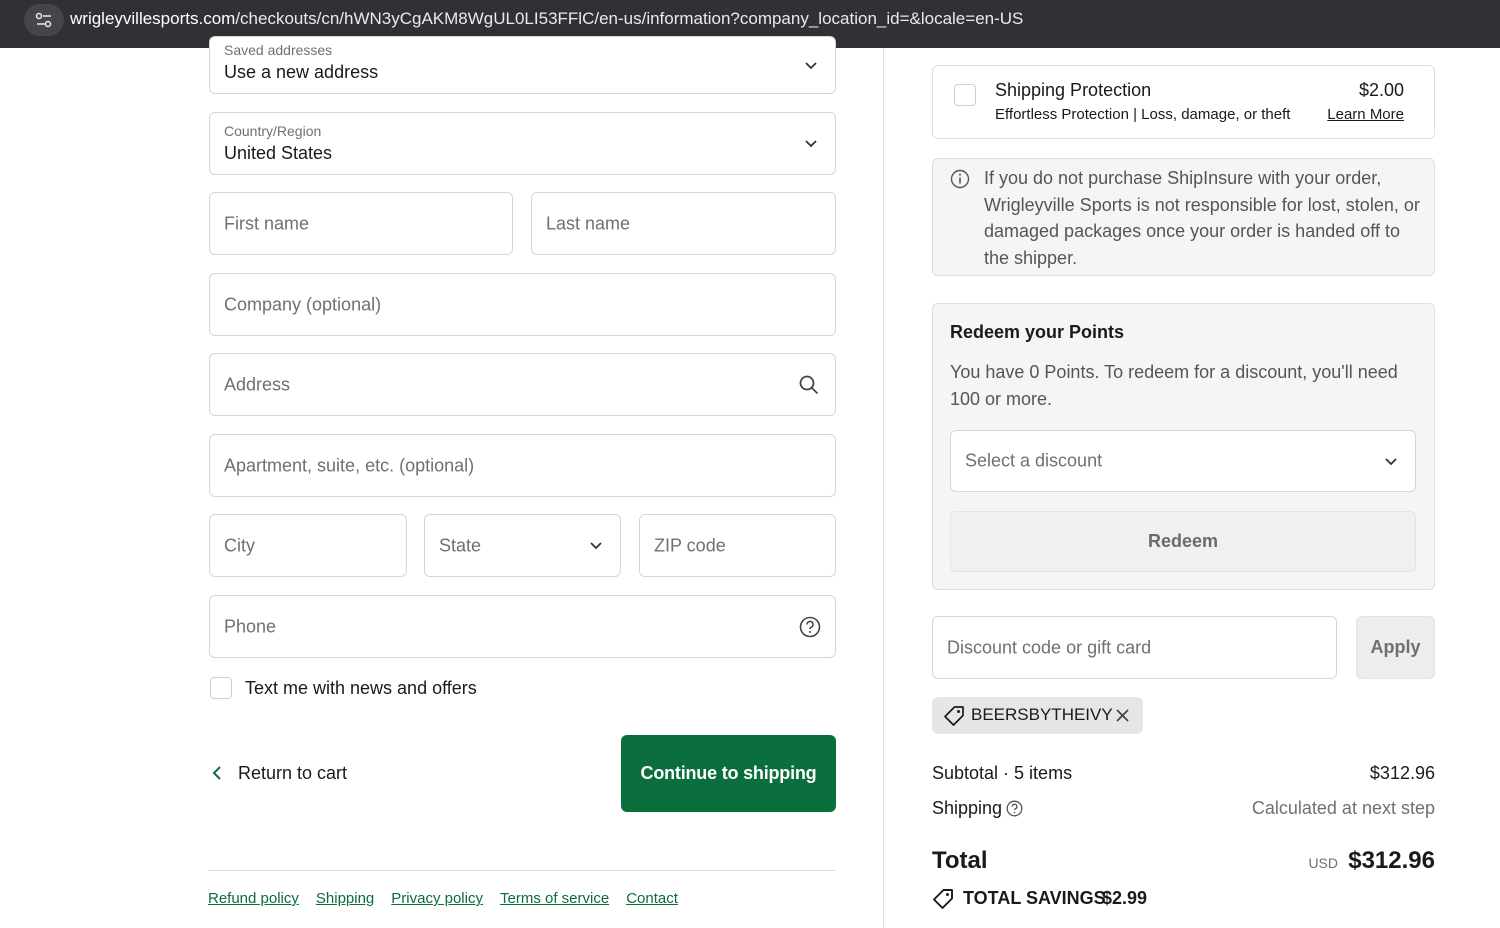 The height and width of the screenshot is (928, 1500). I want to click on company-field: Company (optional), so click(522, 304).